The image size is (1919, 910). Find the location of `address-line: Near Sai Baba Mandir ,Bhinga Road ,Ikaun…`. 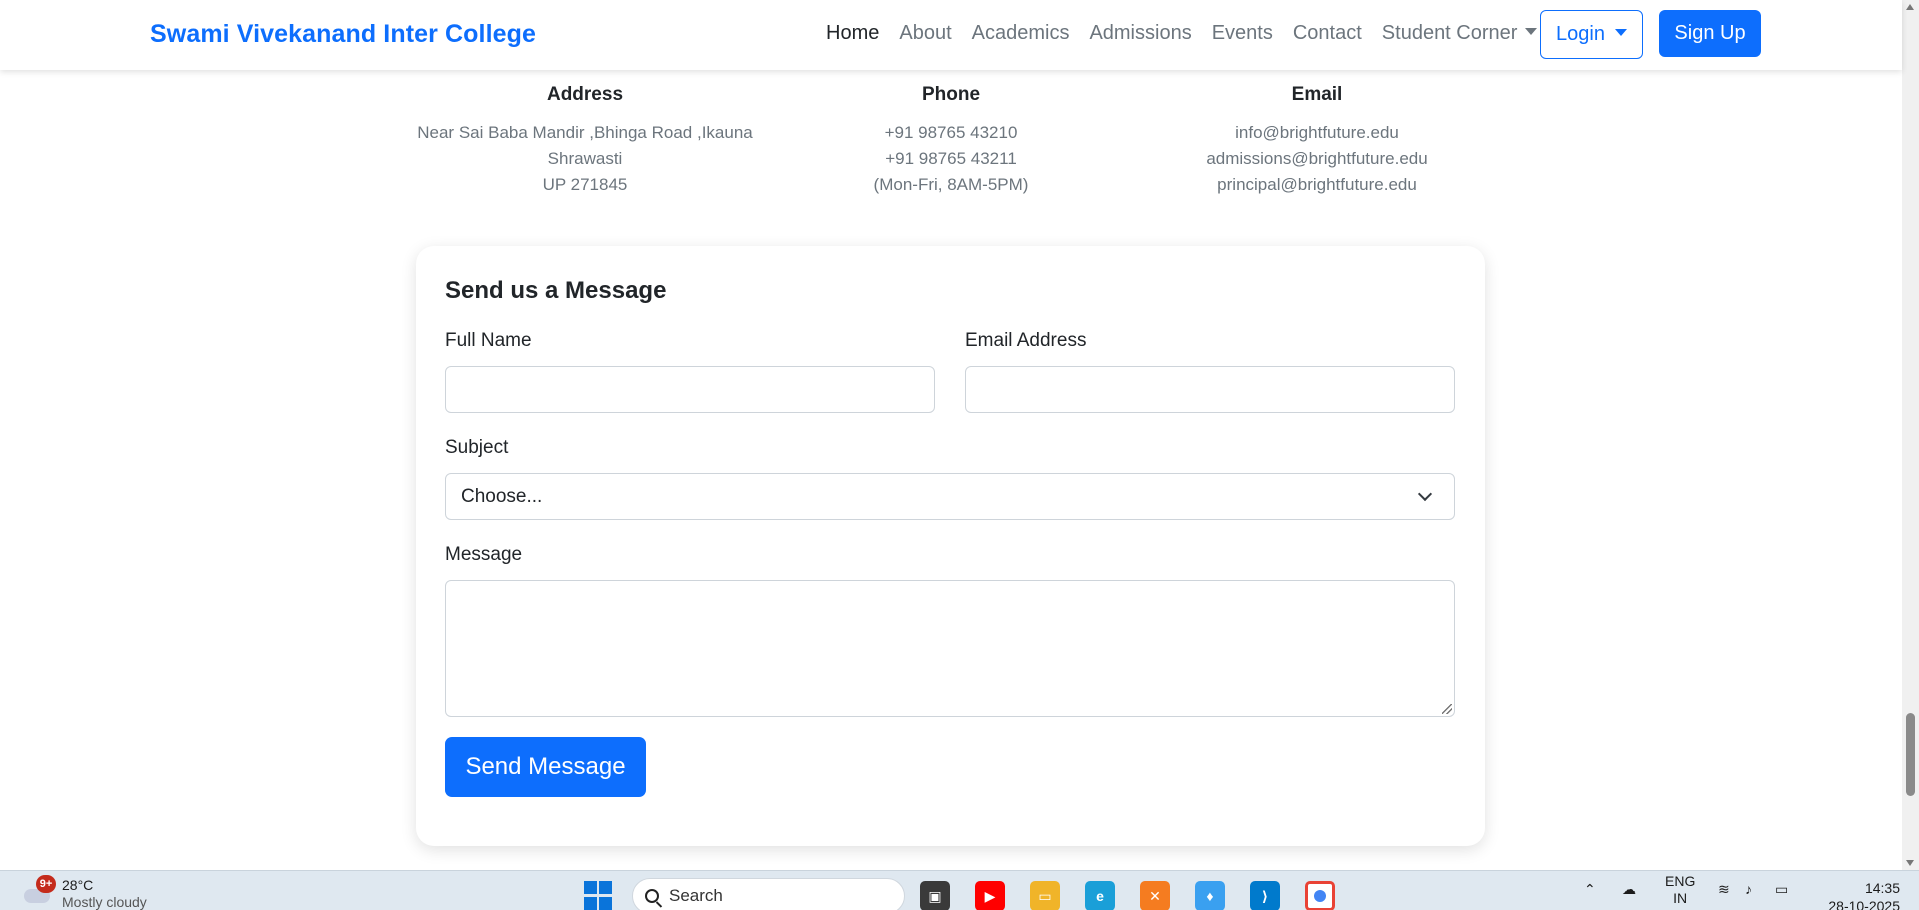

address-line: Near Sai Baba Mandir ,Bhinga Road ,Ikaun… is located at coordinates (585, 132).